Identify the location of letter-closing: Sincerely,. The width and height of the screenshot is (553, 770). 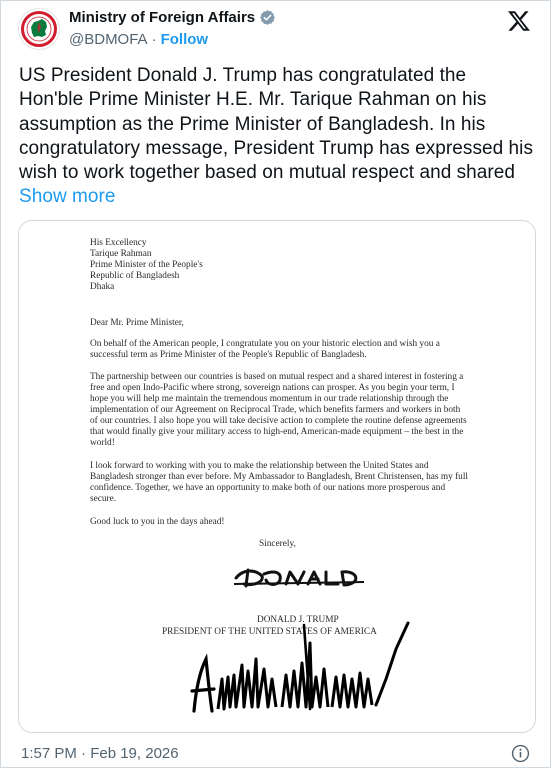
(277, 544).